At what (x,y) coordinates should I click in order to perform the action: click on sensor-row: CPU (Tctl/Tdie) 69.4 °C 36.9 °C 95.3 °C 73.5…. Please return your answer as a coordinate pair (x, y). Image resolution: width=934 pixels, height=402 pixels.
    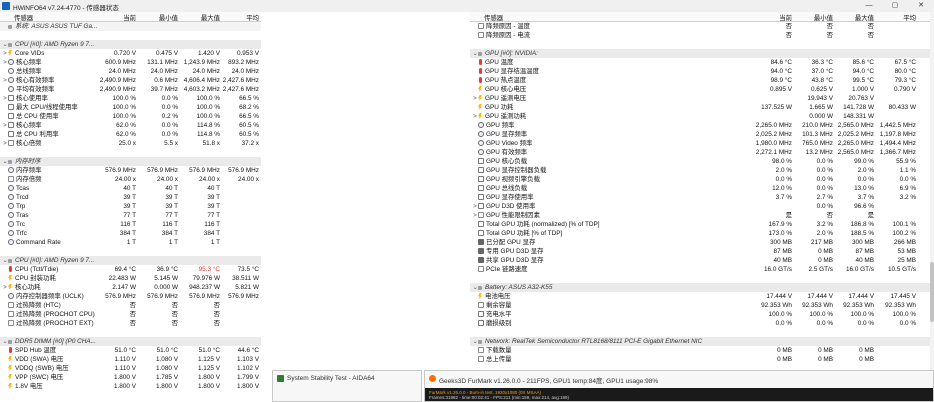
    Looking at the image, I should click on (130, 269).